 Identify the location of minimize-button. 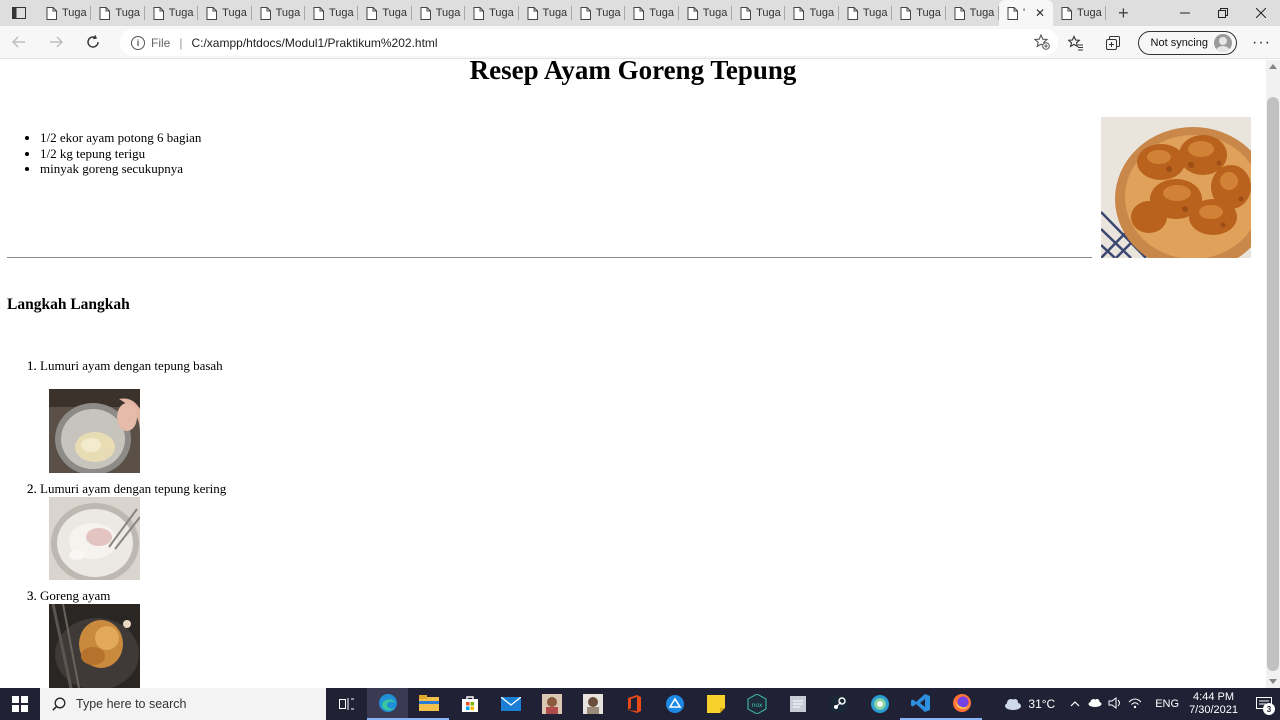
(1185, 13).